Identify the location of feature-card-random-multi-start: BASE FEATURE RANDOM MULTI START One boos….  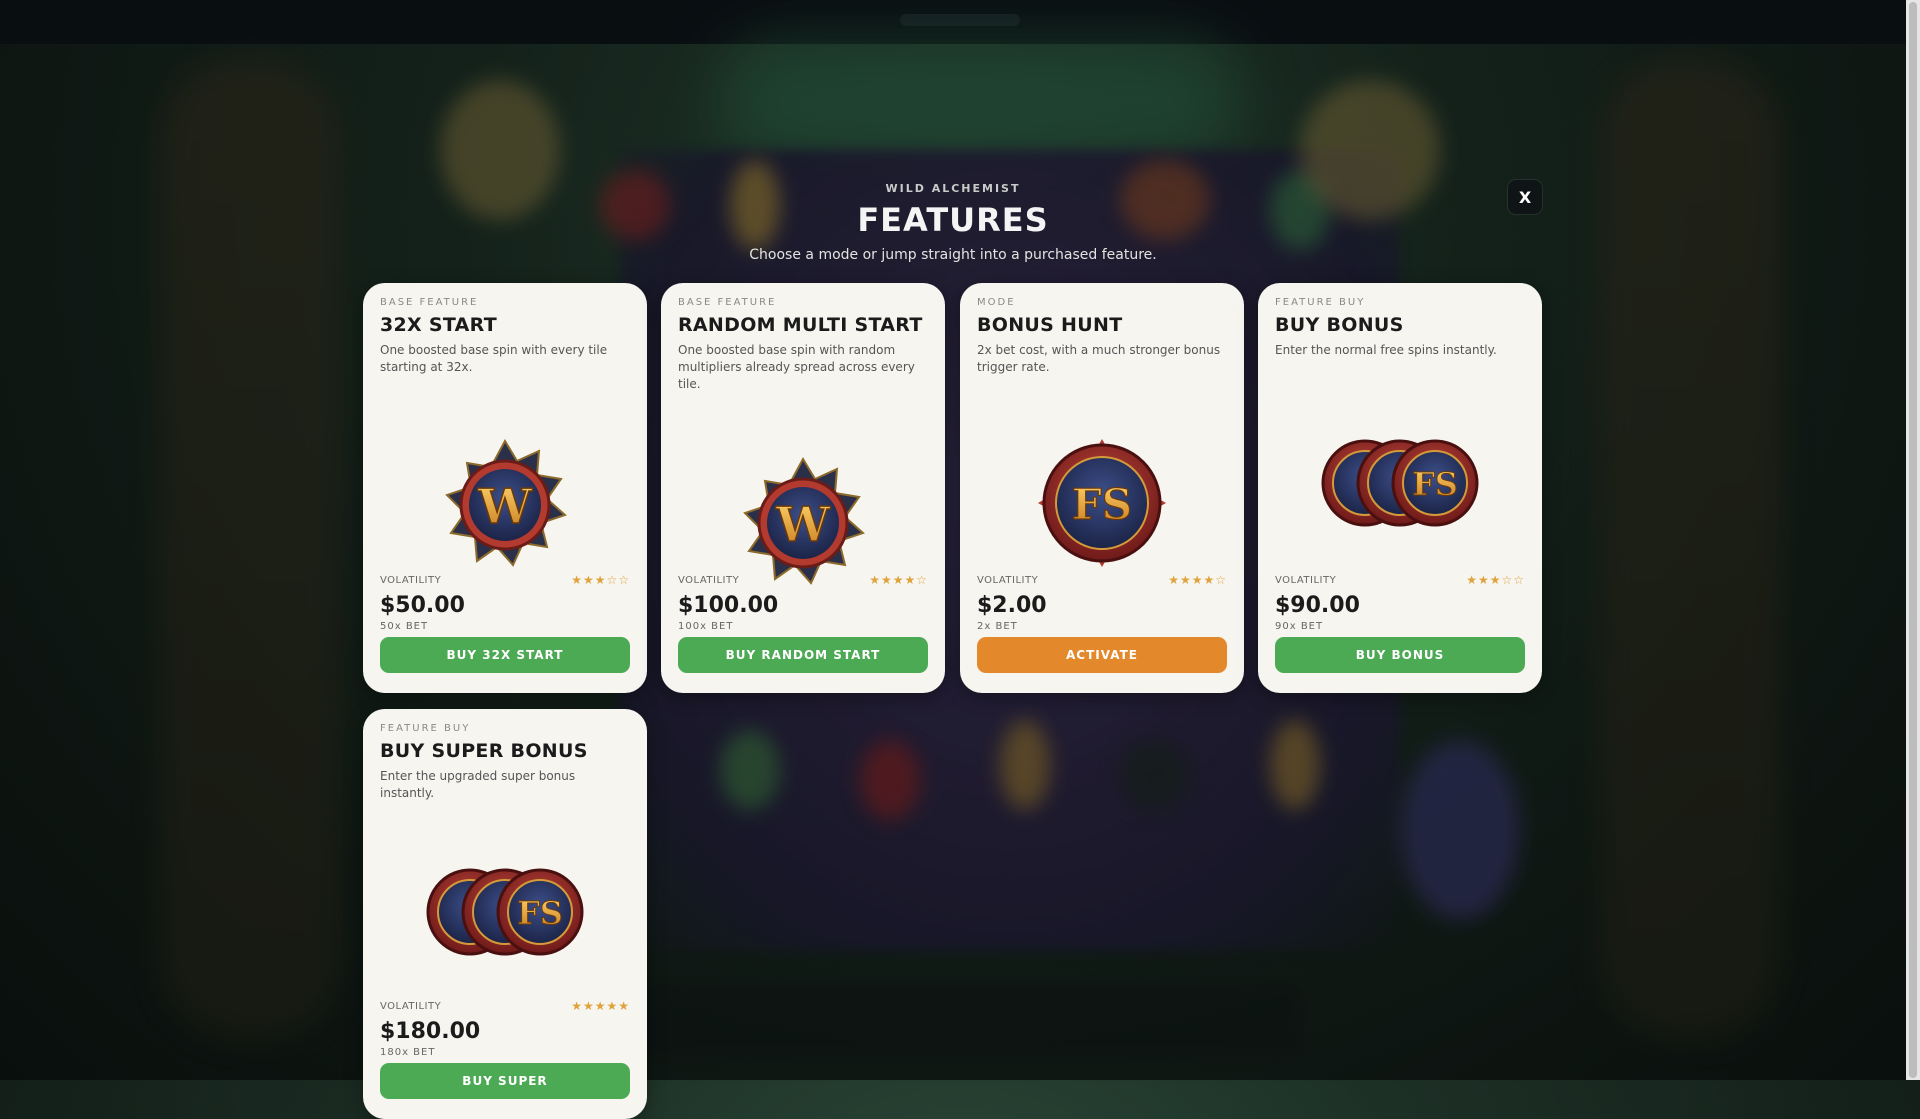
(803, 488).